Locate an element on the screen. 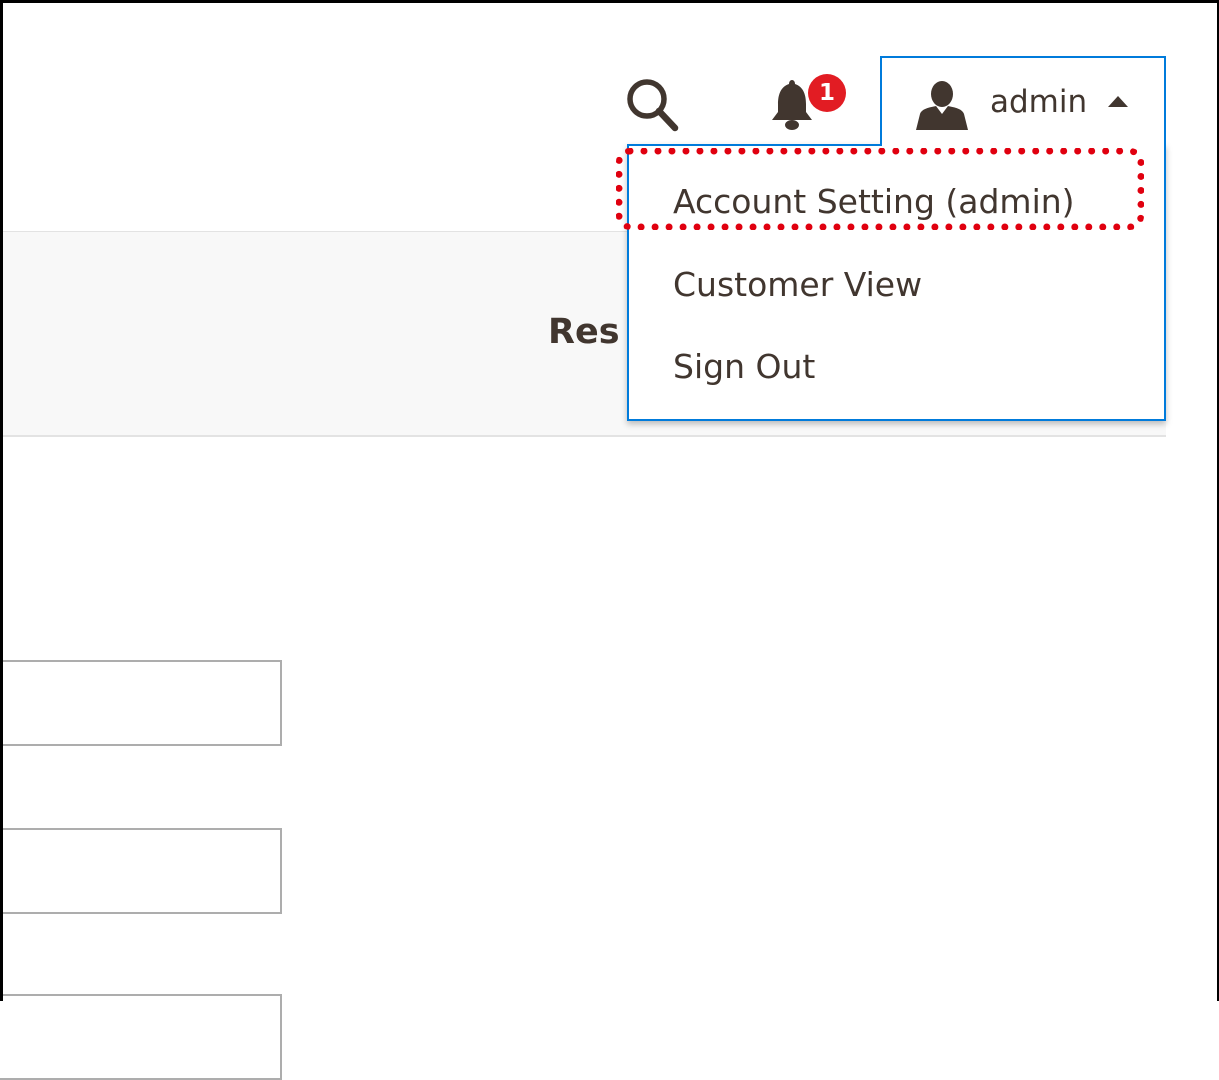 This screenshot has height=1080, width=1219. user-icon is located at coordinates (942, 105).